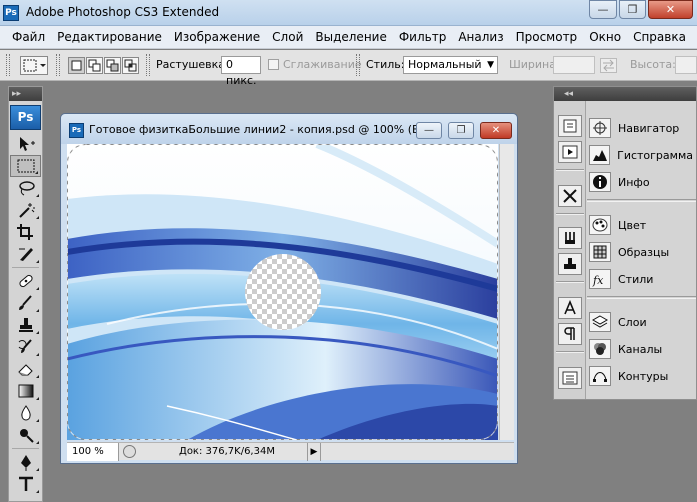  What do you see at coordinates (25, 117) in the screenshot?
I see `photoshop-logo: Ps` at bounding box center [25, 117].